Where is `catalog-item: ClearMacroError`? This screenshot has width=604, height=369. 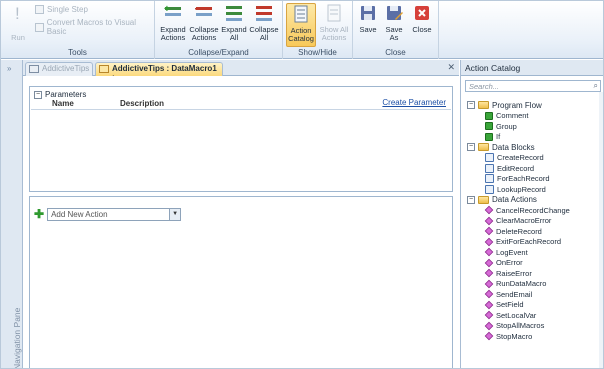
catalog-item: ClearMacroError is located at coordinates (535, 221).